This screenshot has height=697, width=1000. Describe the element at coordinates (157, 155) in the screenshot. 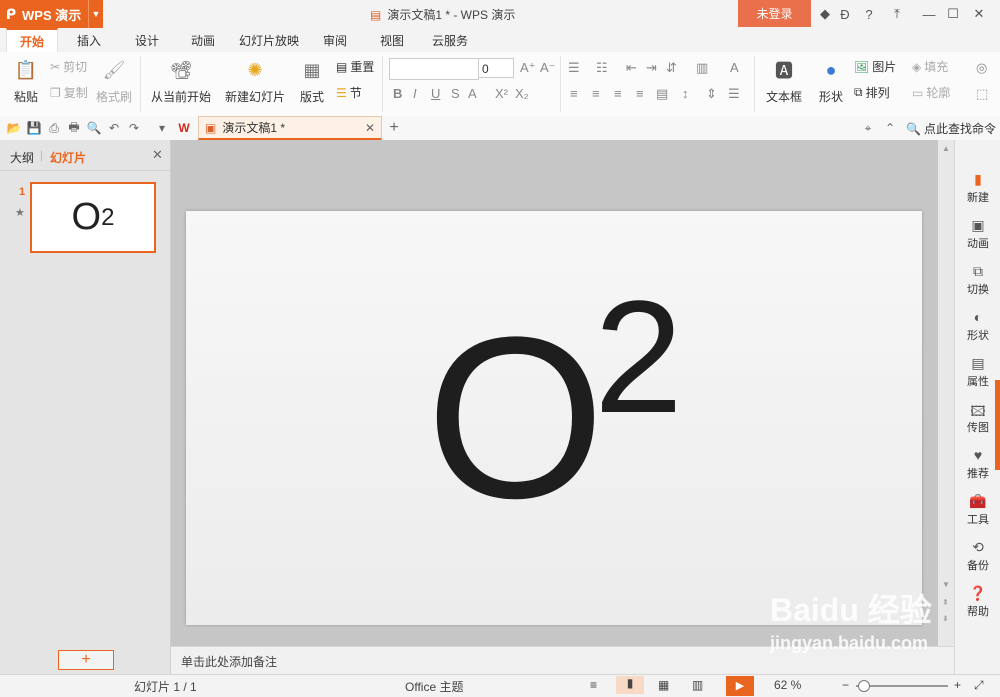

I see `close-panel-icon: ✕` at that location.